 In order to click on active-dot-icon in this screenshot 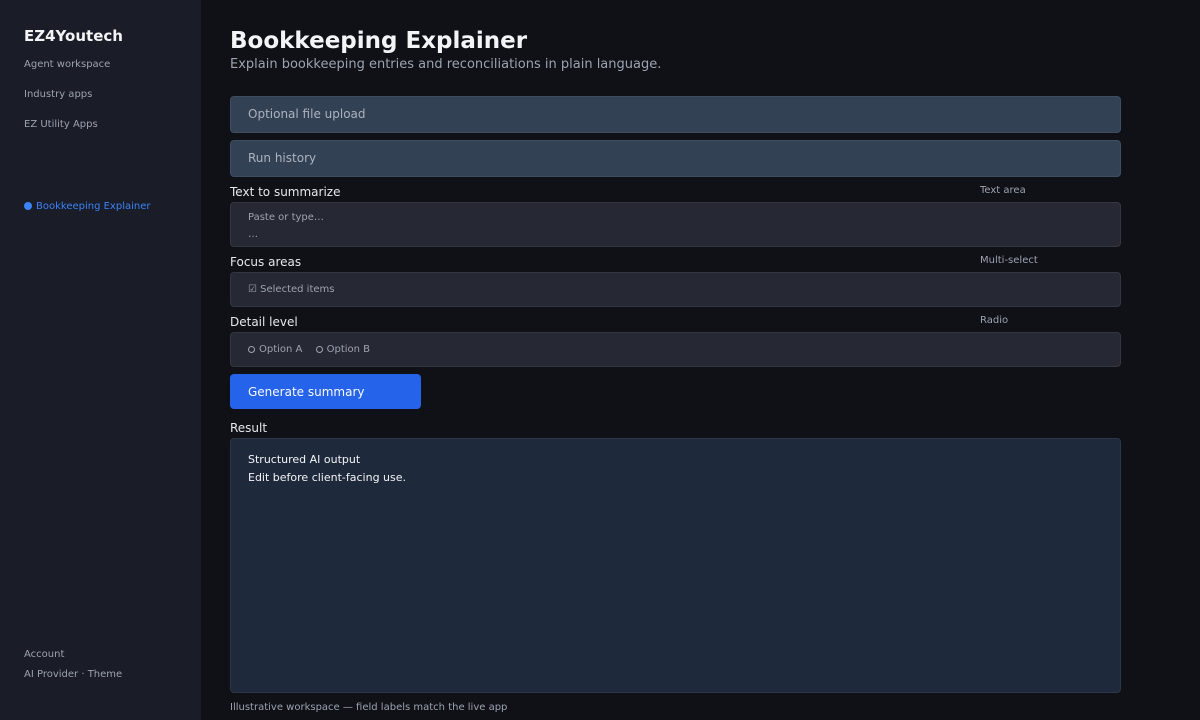, I will do `click(28, 206)`.